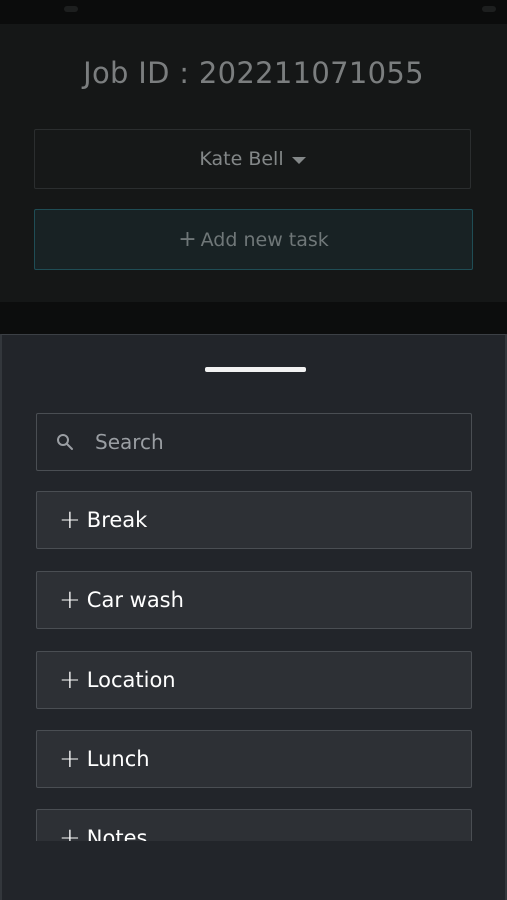 This screenshot has height=900, width=507. Describe the element at coordinates (131, 680) in the screenshot. I see `task-item-label: Location` at that location.